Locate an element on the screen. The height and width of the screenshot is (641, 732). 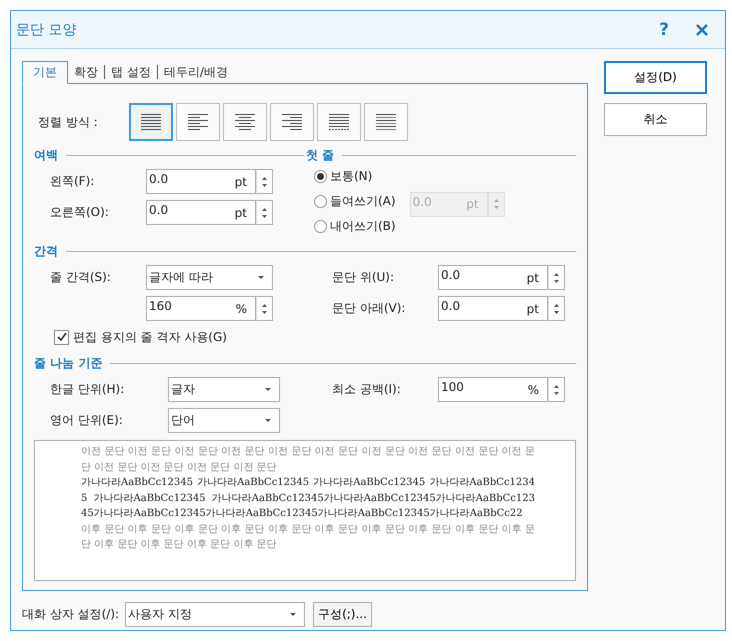
dropdown: 단어 is located at coordinates (224, 420).